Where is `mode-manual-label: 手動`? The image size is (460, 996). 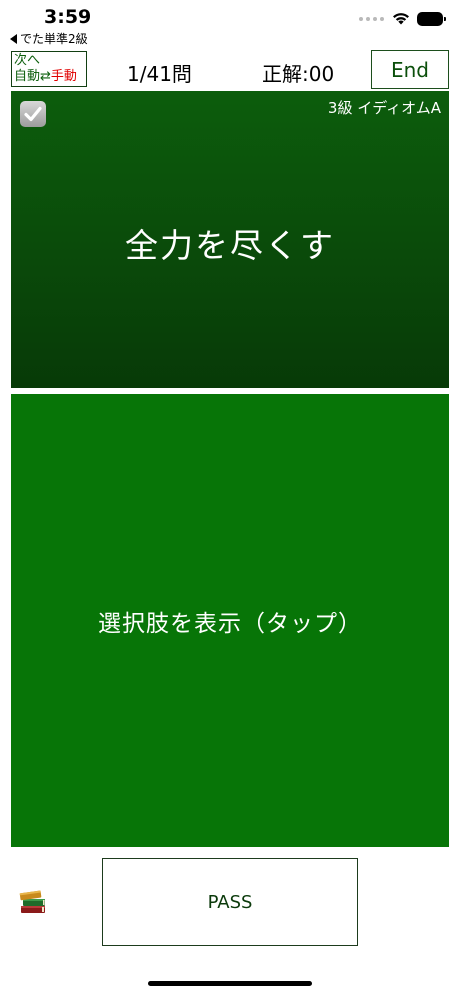 mode-manual-label: 手動 is located at coordinates (63, 76).